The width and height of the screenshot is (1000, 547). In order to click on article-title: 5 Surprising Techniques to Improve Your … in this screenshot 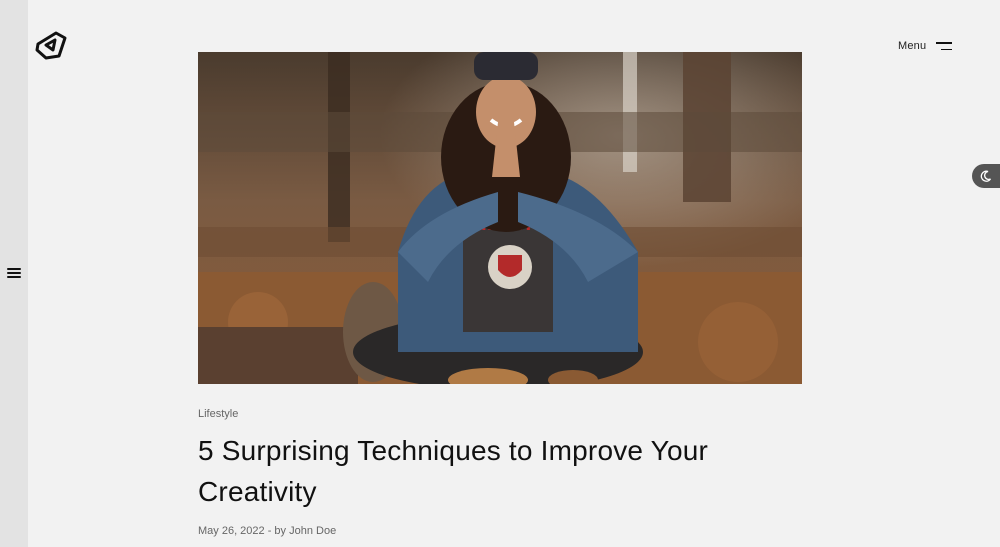, I will do `click(508, 471)`.